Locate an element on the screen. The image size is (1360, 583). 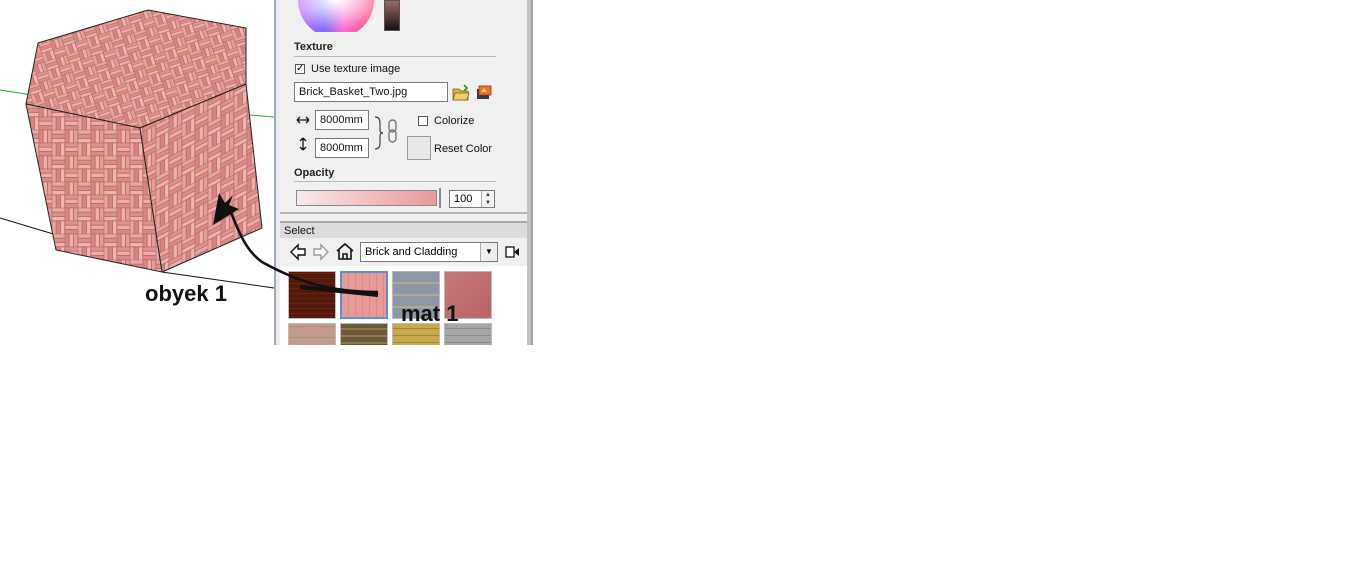
forward-arrow-icon is located at coordinates (321, 252).